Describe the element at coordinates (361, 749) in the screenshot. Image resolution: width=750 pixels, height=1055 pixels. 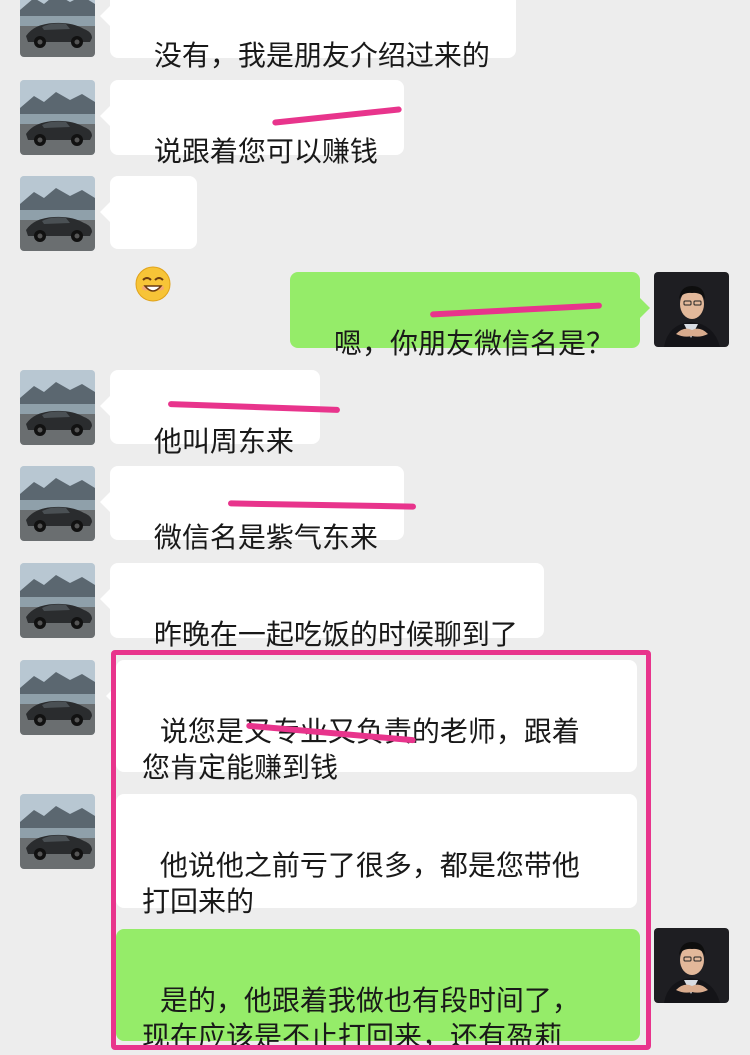
I see `message-text: 说您是又专业又负责的老师，跟着 您肯定能赚到钱` at that location.